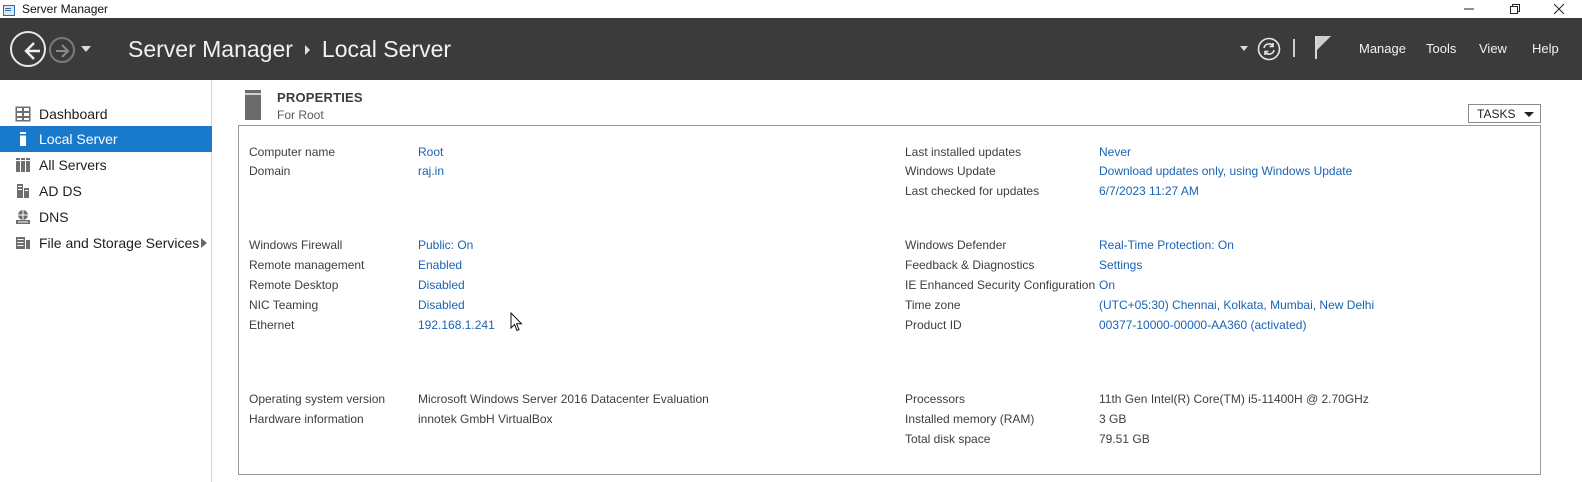 Image resolution: width=1582 pixels, height=482 pixels. What do you see at coordinates (23, 243) in the screenshot?
I see `file-storage-icon` at bounding box center [23, 243].